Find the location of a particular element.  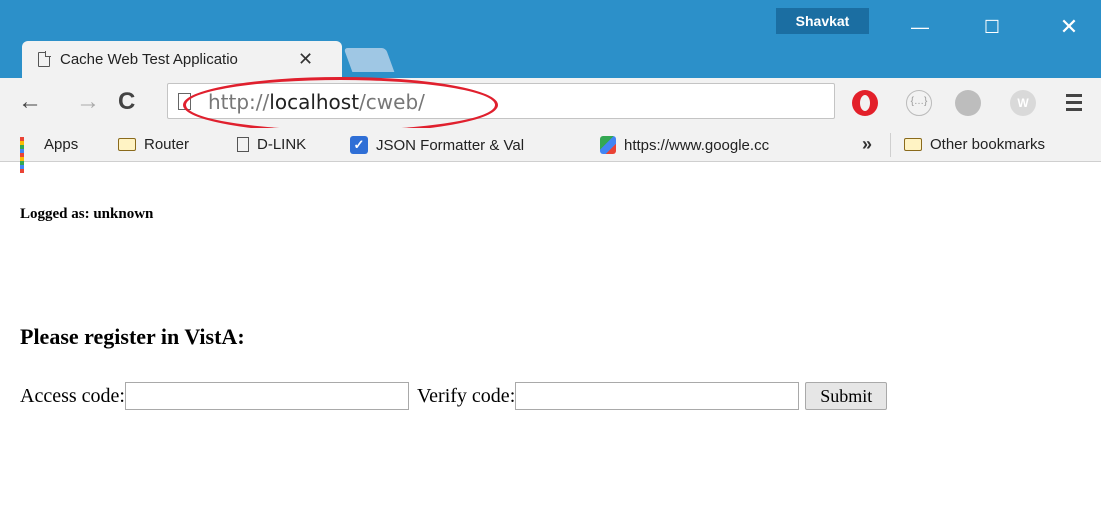

tab-close-icon: ✕ is located at coordinates (305, 59).